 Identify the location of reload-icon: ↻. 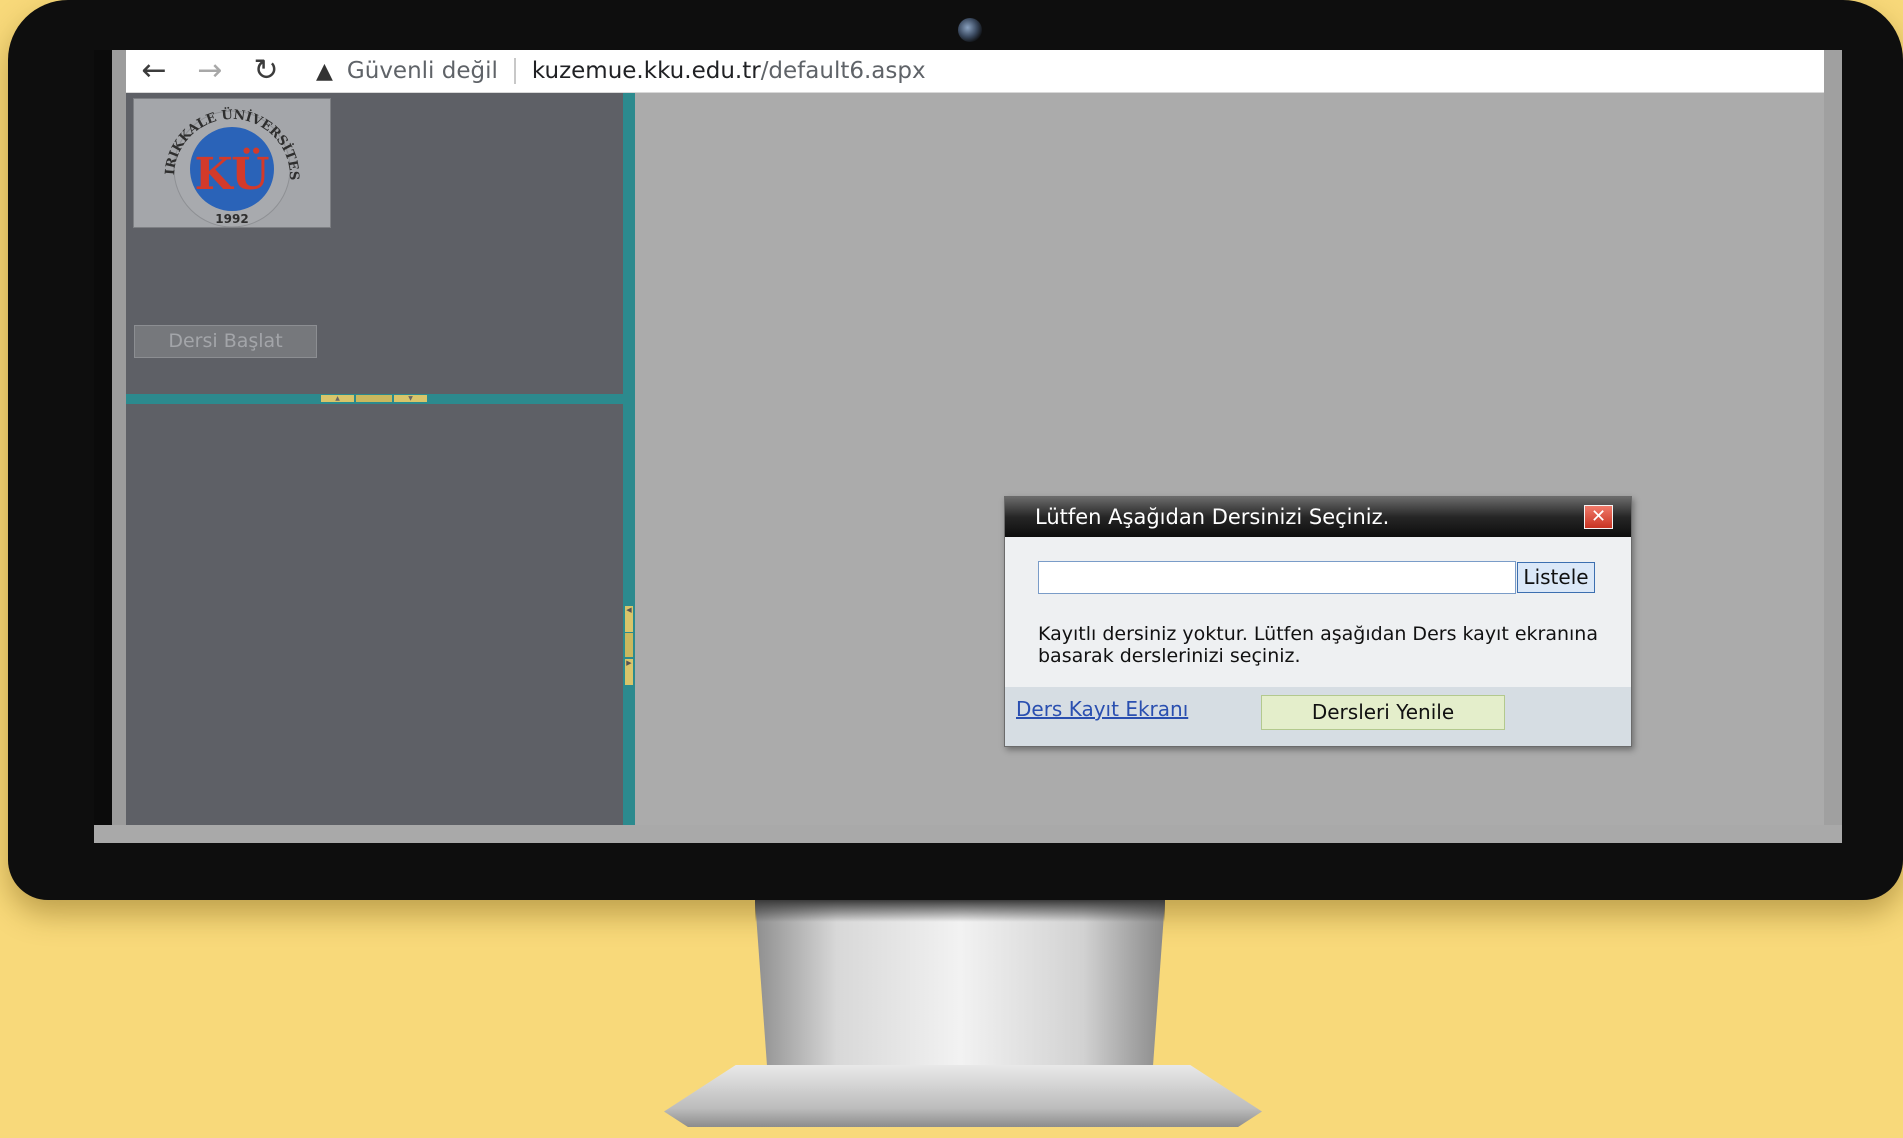
(266, 71).